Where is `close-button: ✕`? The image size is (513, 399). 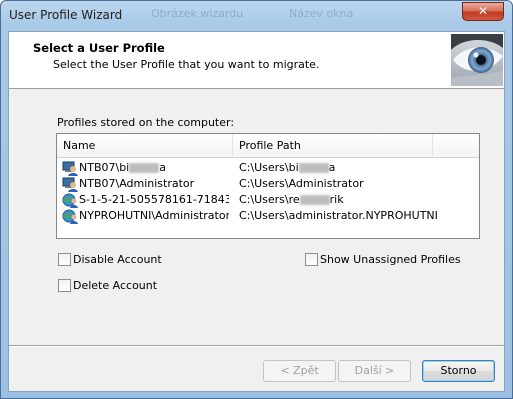
close-button: ✕ is located at coordinates (483, 11).